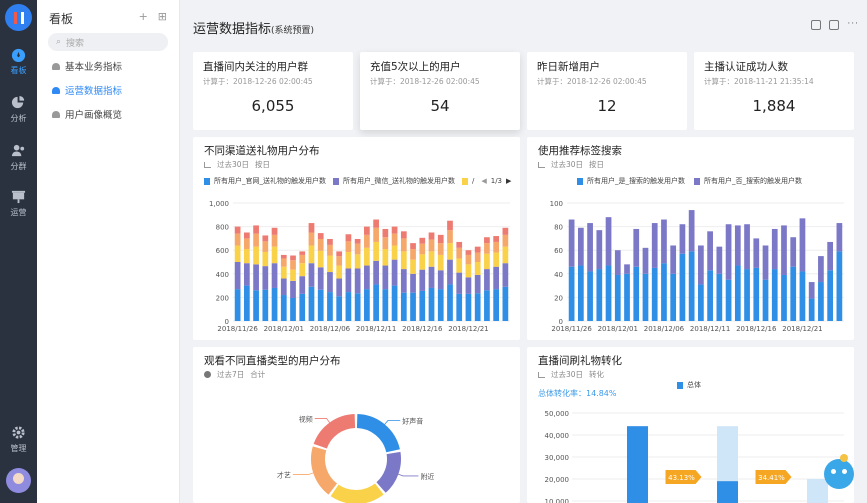 The height and width of the screenshot is (503, 867). I want to click on kpi-card: 主播认证成功人数 计算于：2018-11-21 21:35:14 1,884, so click(774, 91).